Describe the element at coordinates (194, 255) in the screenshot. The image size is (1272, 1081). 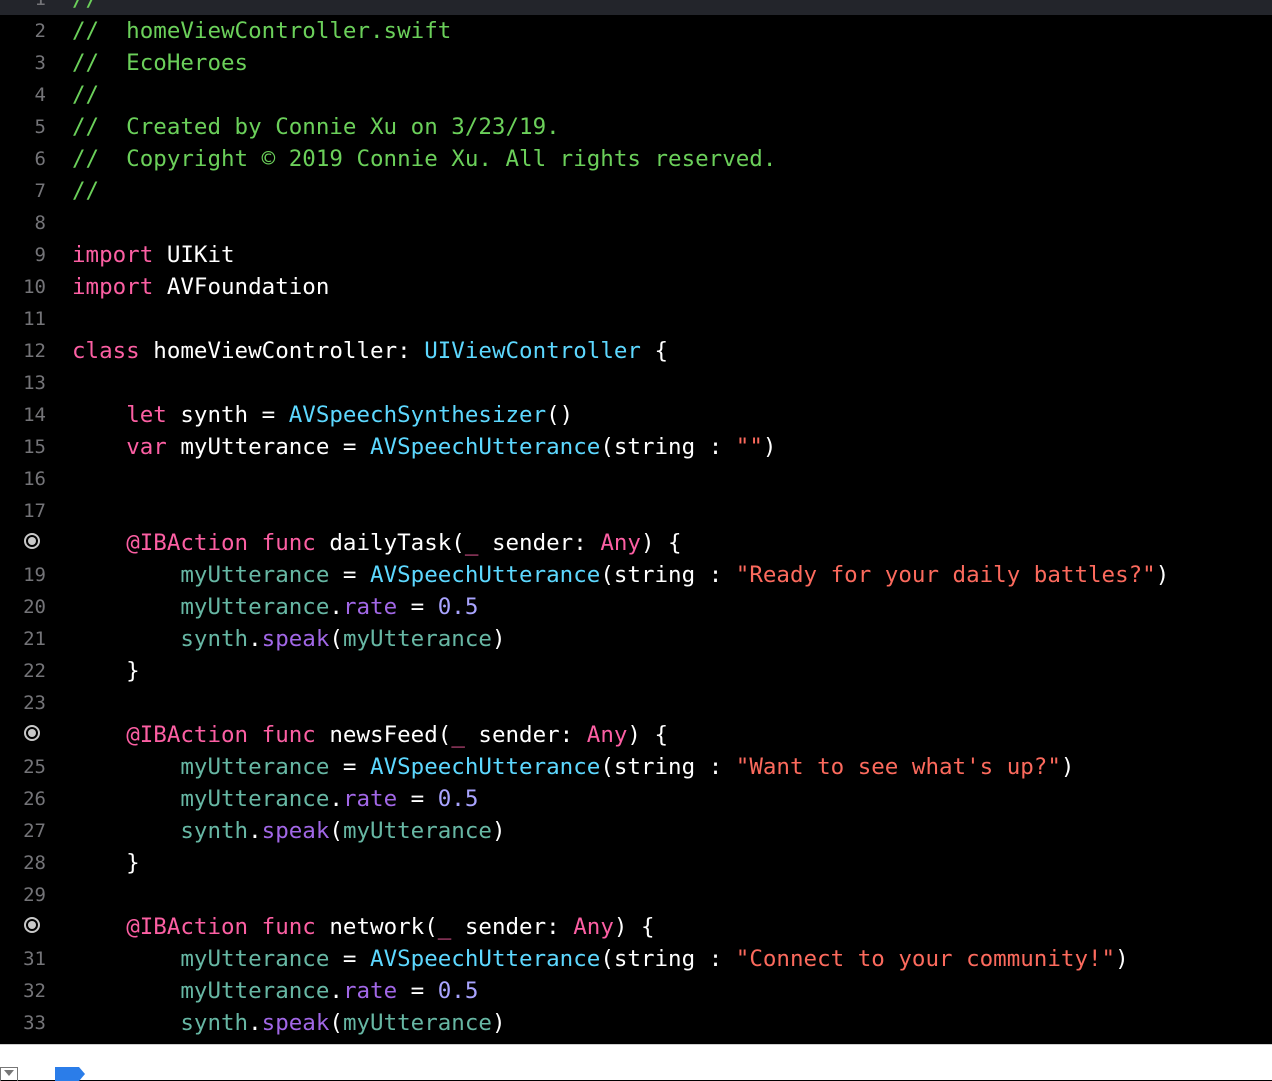
I see `code-token: UIKit` at that location.